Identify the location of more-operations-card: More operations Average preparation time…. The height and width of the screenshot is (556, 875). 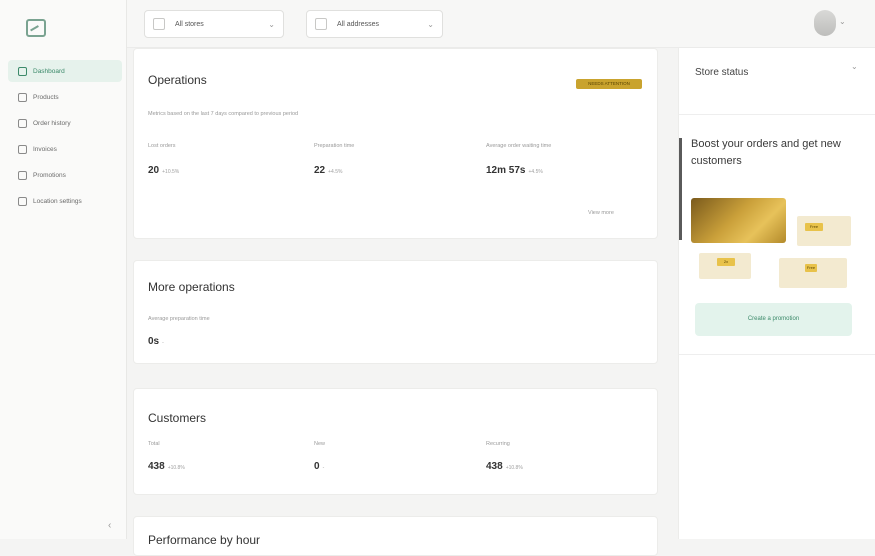
(395, 312).